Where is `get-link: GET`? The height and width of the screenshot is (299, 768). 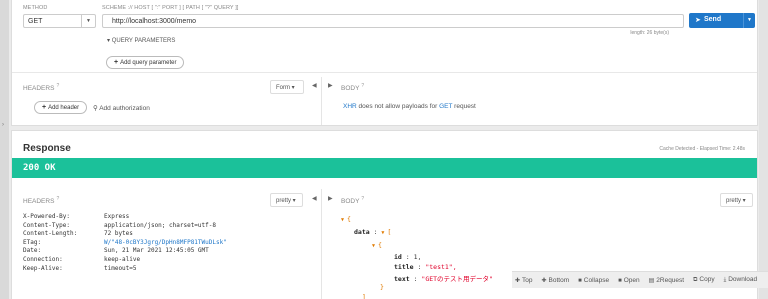 get-link: GET is located at coordinates (445, 106).